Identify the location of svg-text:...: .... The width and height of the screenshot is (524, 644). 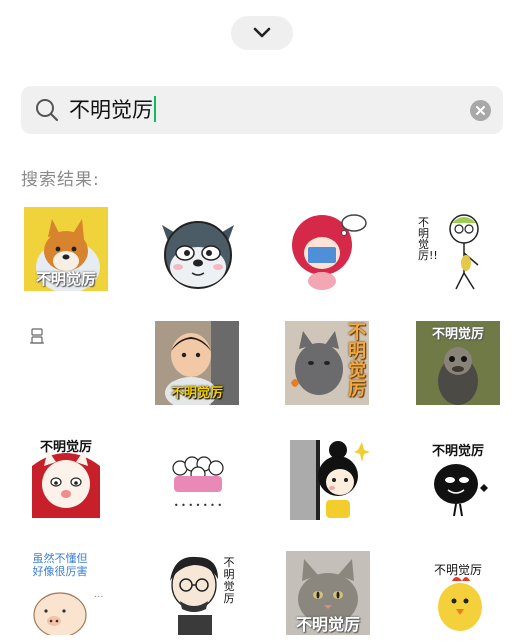
(99, 594).